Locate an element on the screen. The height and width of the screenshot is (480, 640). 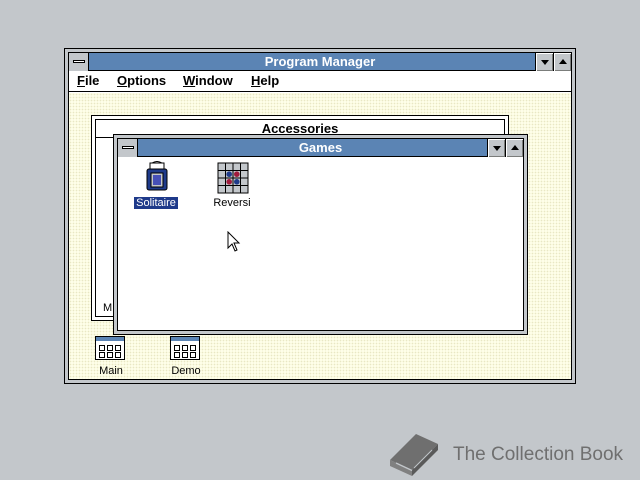
menu-window-label: indow is located at coordinates (214, 80).